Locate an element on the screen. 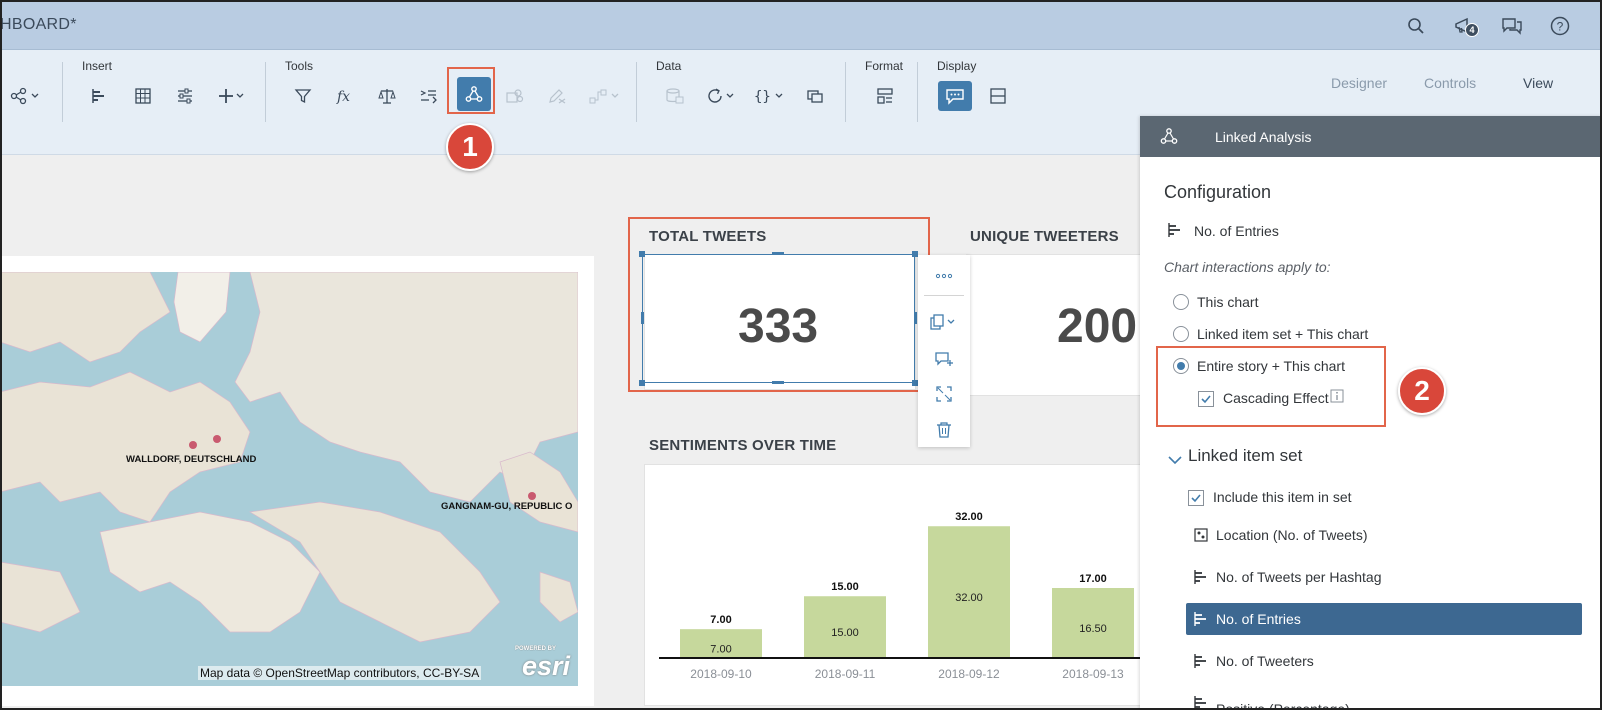  callout-badge-2: 2 is located at coordinates (1422, 391).